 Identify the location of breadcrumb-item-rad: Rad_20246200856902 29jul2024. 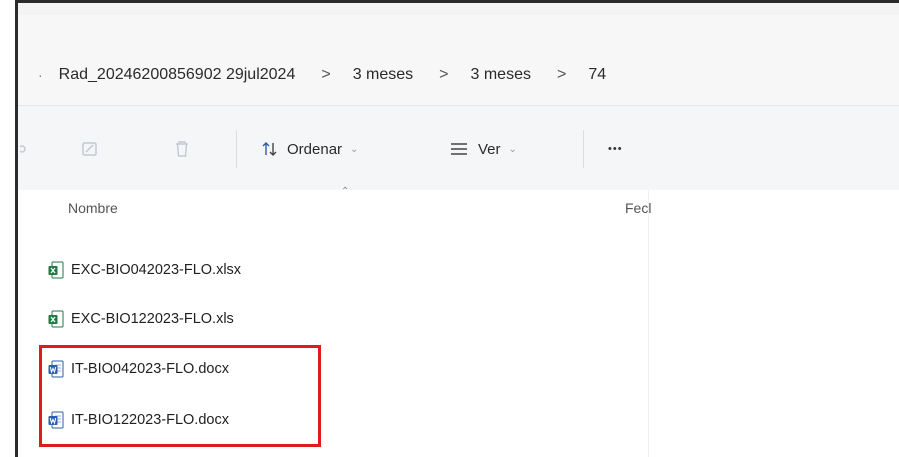
(177, 75).